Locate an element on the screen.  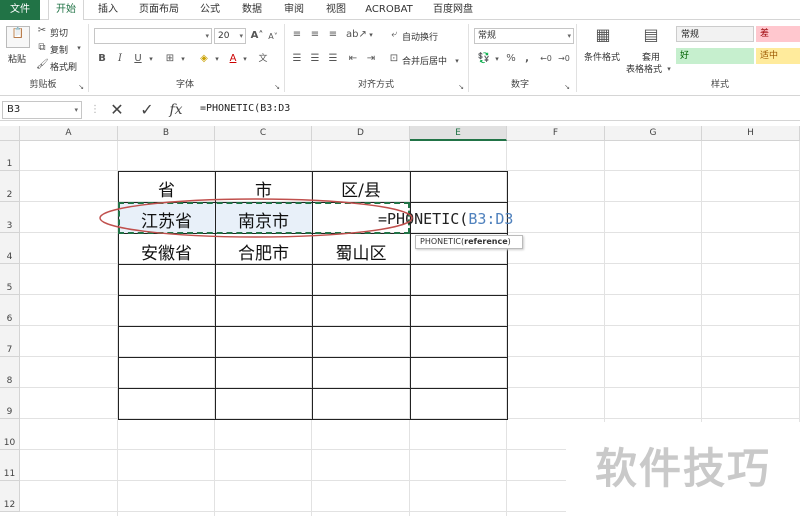
insert-function-icon: fx is located at coordinates (176, 110).